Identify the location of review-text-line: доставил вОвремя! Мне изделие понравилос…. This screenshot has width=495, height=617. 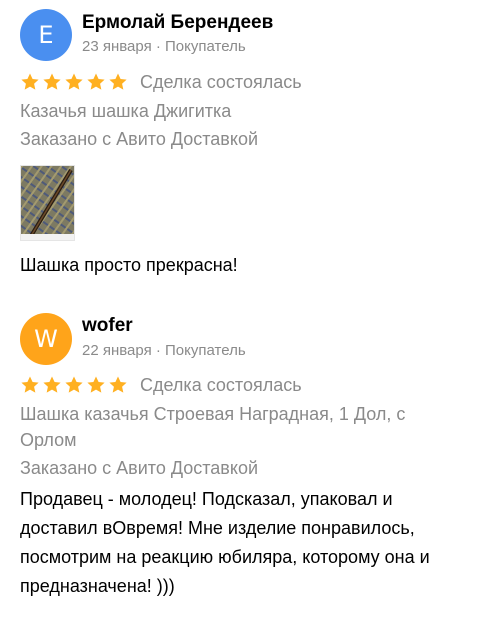
(217, 528).